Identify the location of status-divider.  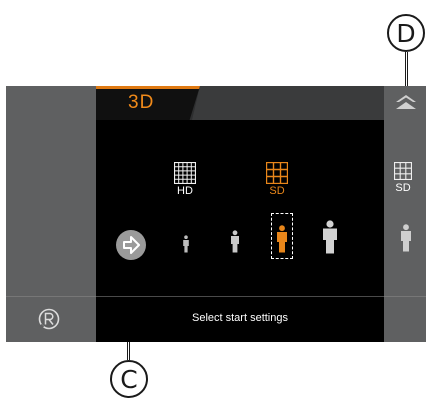
(240, 296).